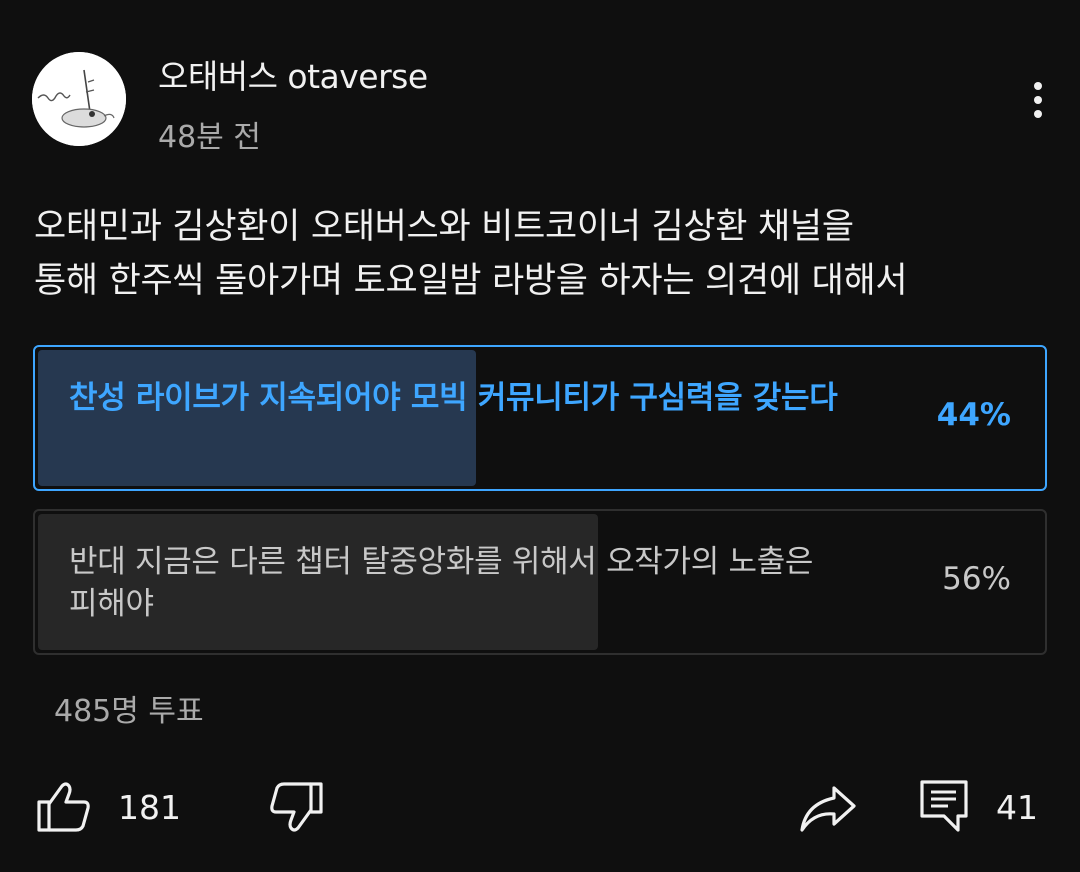 The width and height of the screenshot is (1080, 872). I want to click on thumb-up-icon, so click(63, 807).